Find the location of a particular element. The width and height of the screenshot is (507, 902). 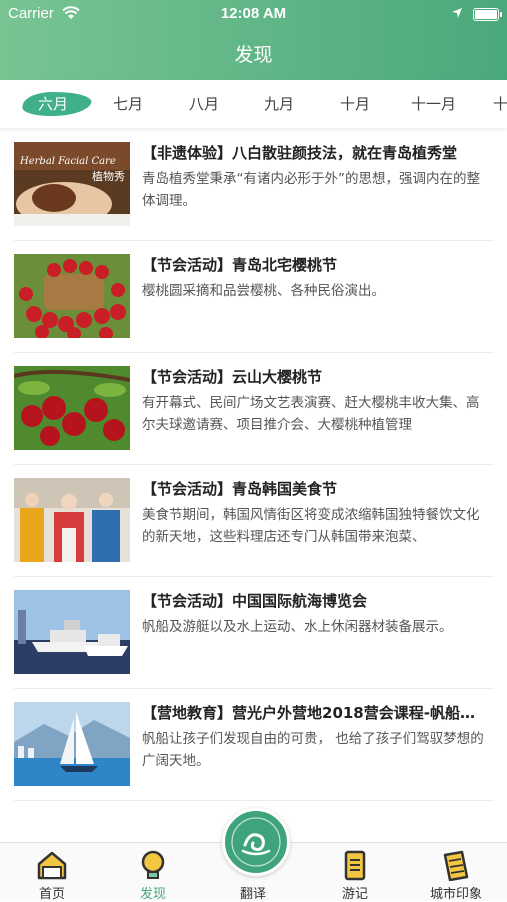

tabbar-city-label: 城市印象 is located at coordinates (455, 894).